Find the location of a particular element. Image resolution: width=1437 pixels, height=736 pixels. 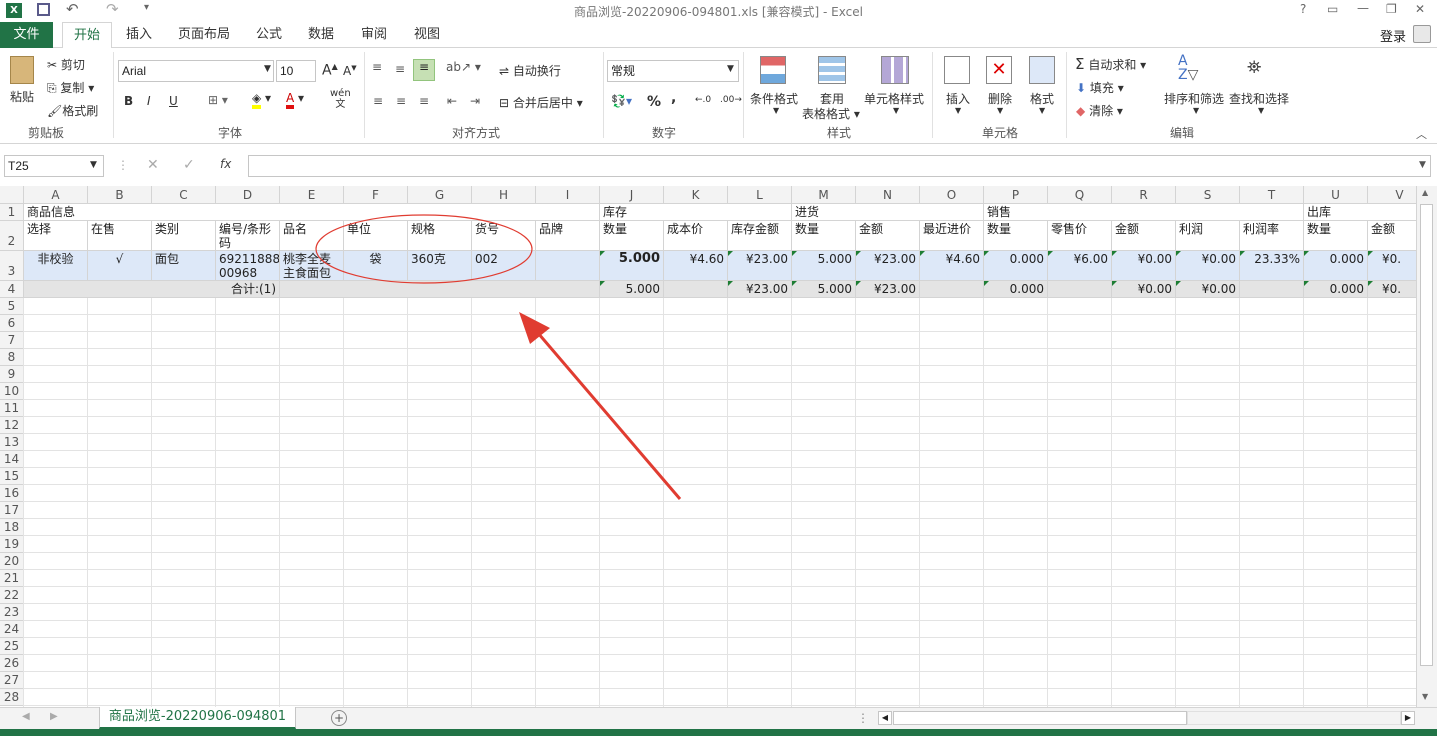

align-right-icon: ≡ is located at coordinates (424, 101).